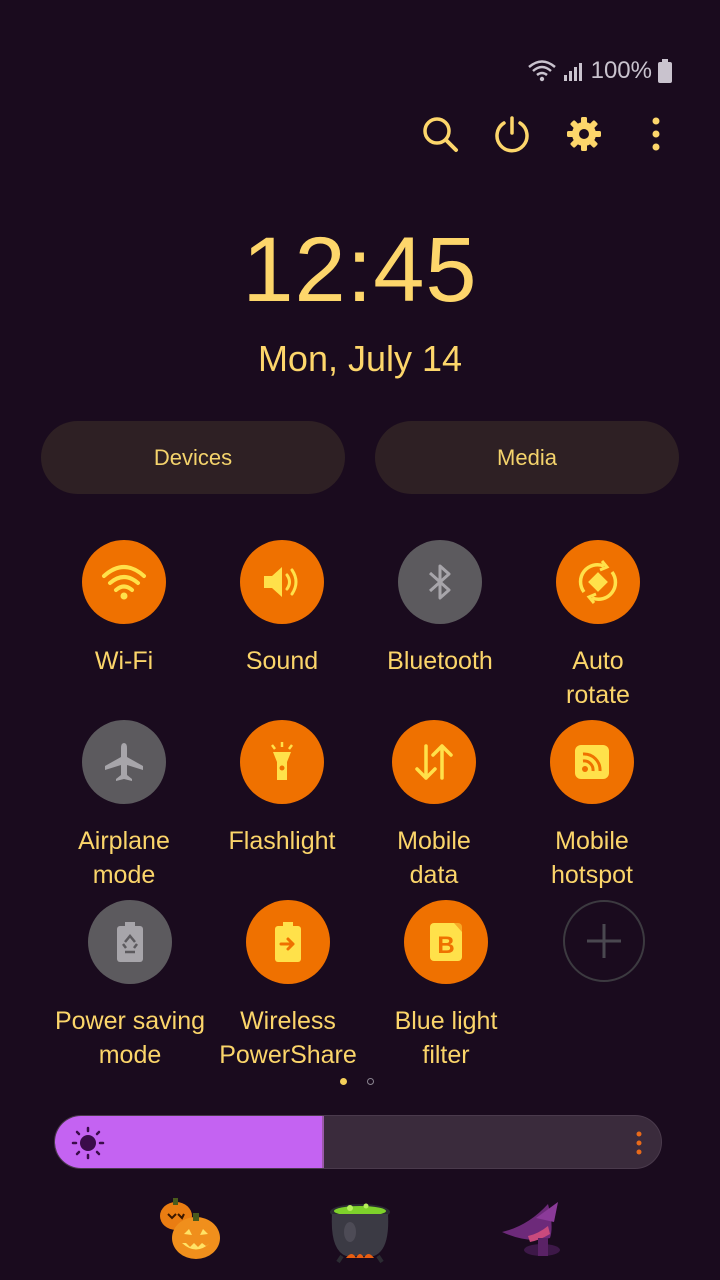 The width and height of the screenshot is (720, 1280). I want to click on battery-percent: 100%, so click(621, 70).